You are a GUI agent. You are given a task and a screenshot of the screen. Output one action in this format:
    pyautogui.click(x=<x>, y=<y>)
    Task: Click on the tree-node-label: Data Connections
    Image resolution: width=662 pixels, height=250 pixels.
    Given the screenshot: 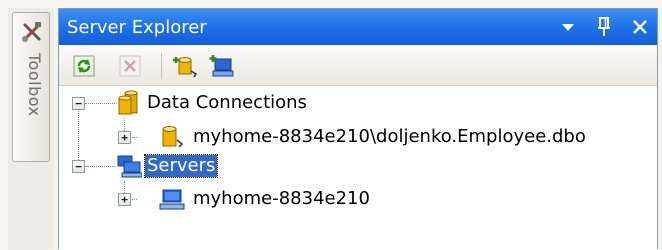 What is the action you would take?
    pyautogui.click(x=227, y=102)
    